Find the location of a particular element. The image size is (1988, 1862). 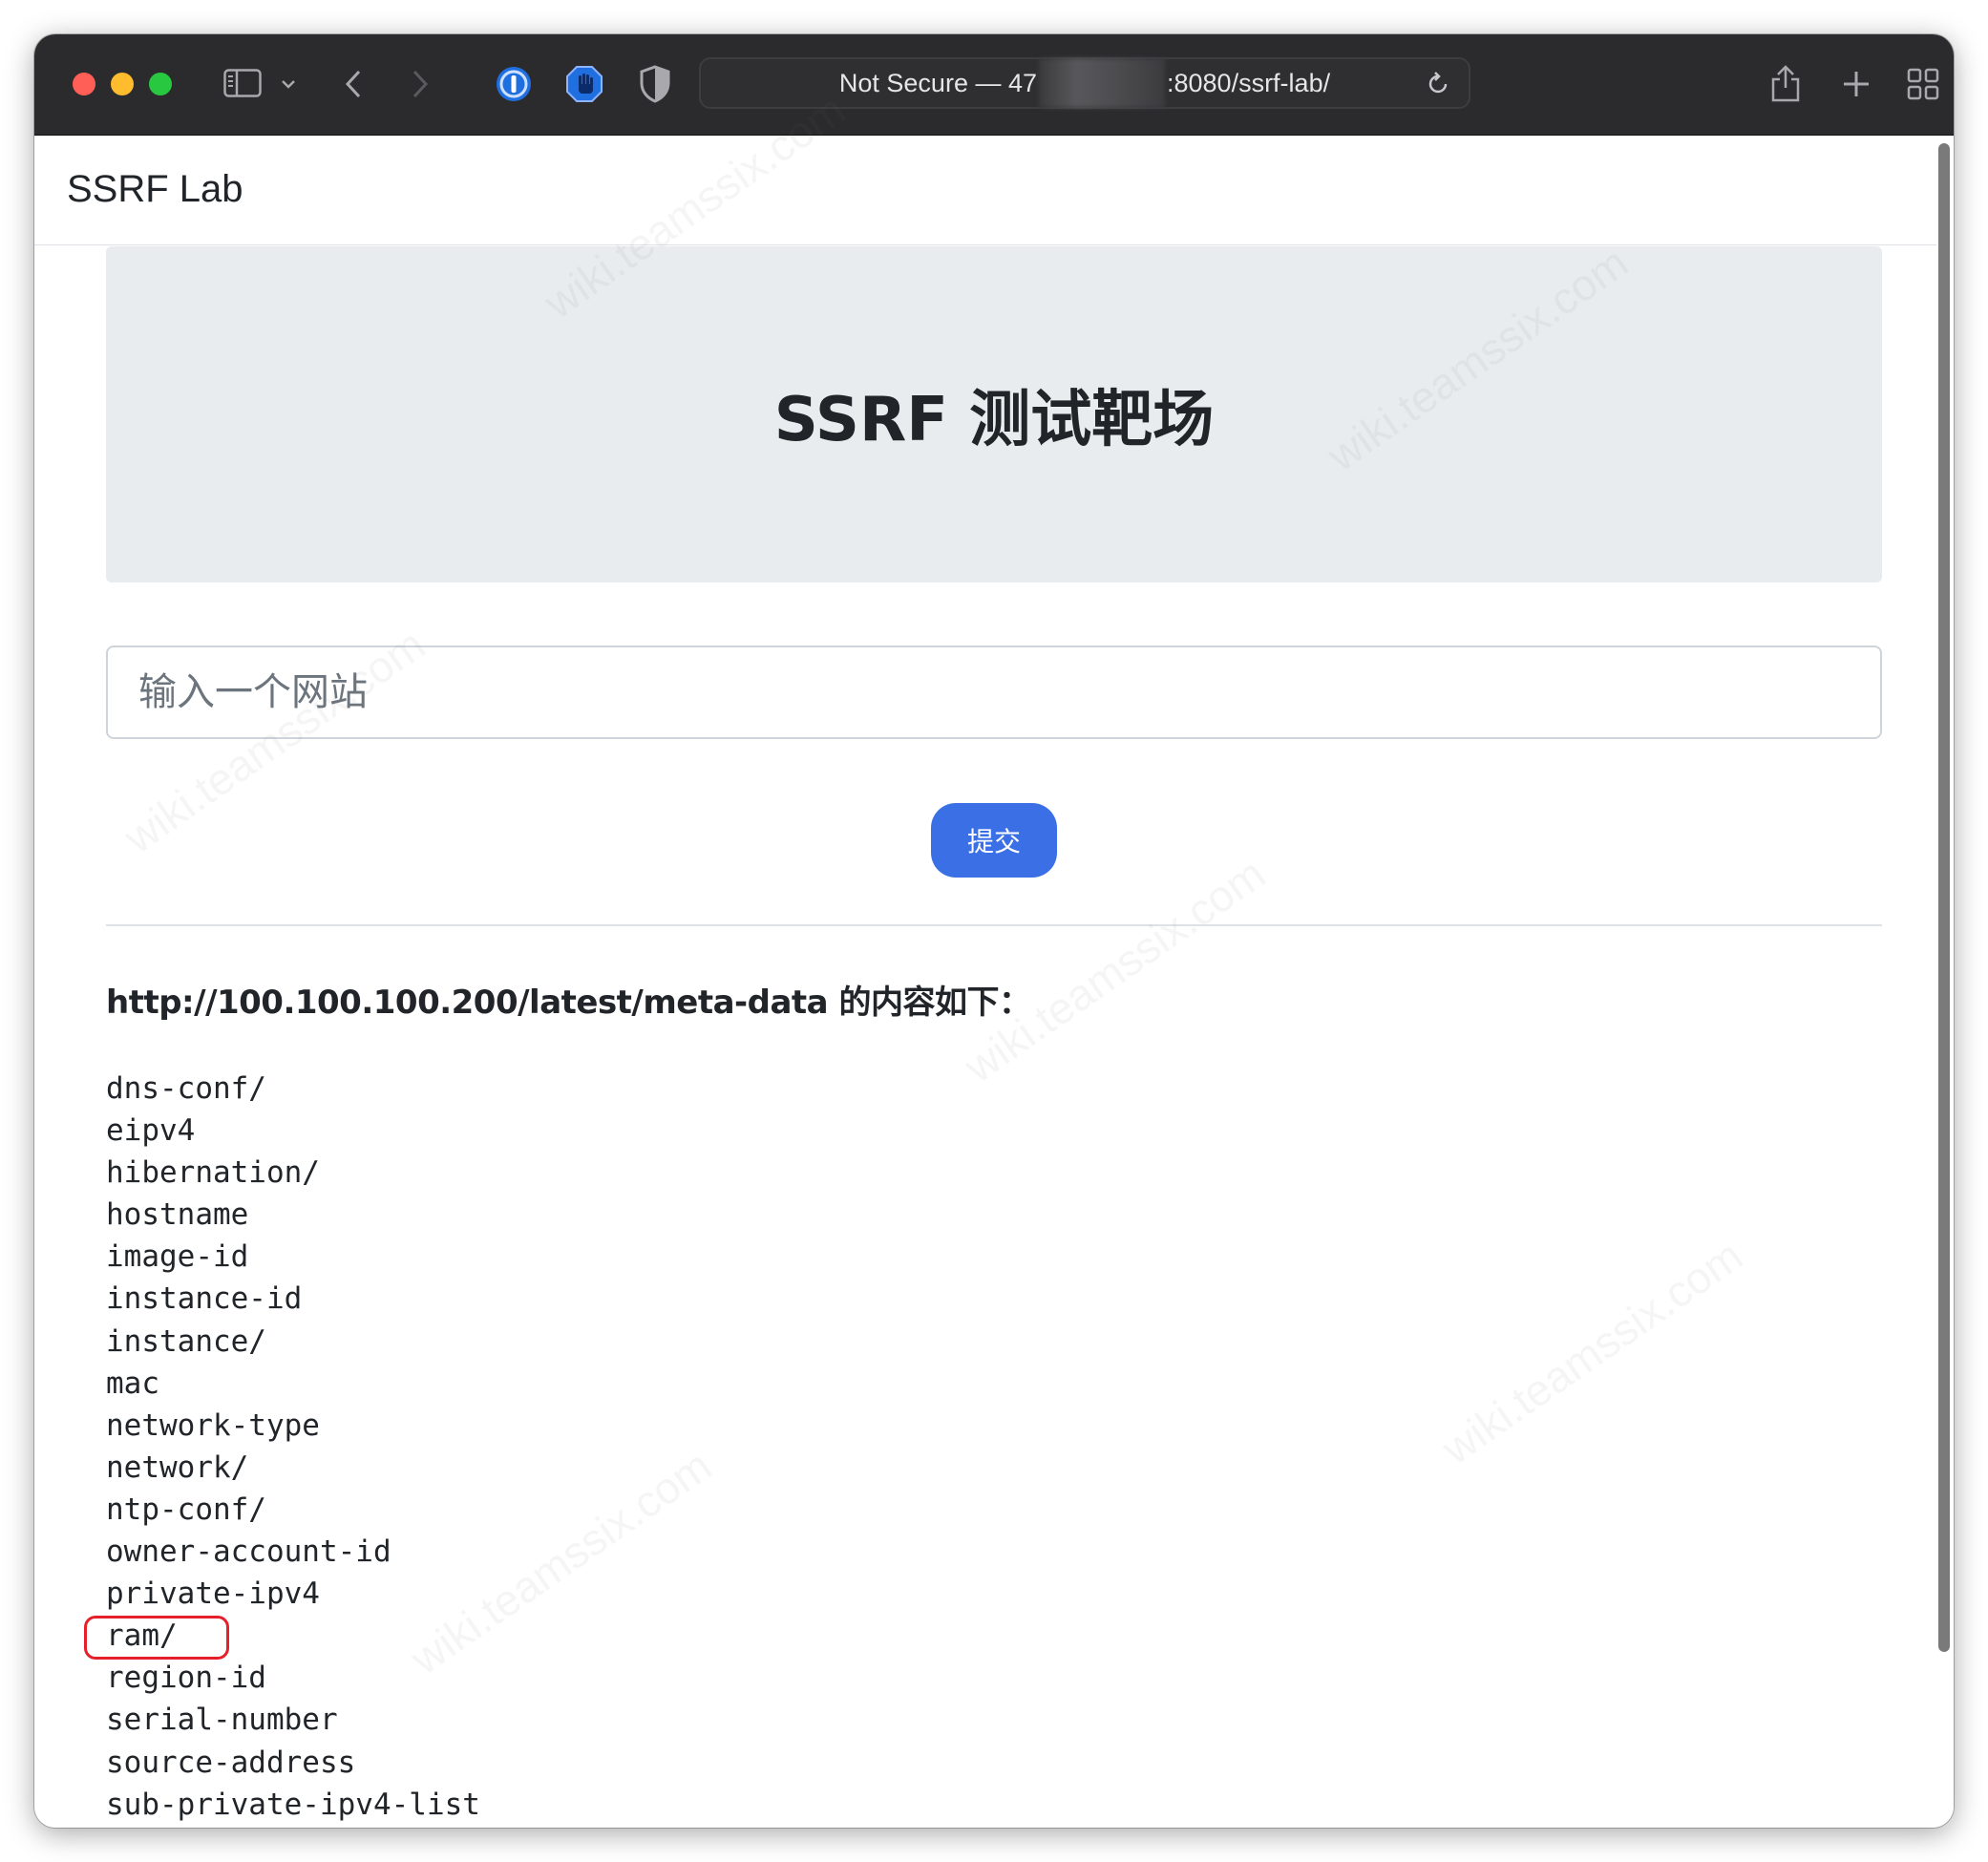

browser-toolbar: Not Secure — 47 :8080/ssrf-lab/ is located at coordinates (994, 85).